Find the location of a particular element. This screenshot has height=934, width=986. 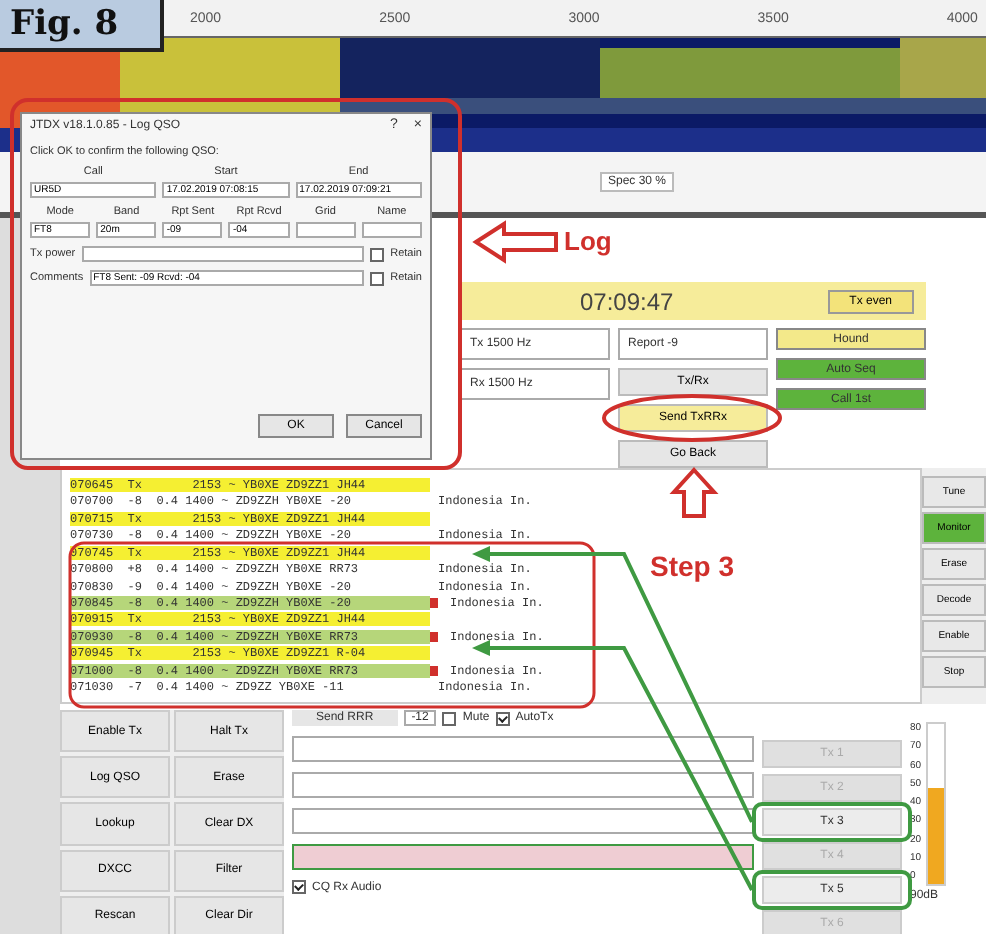

clock-time: 07:09:47 is located at coordinates (627, 301).